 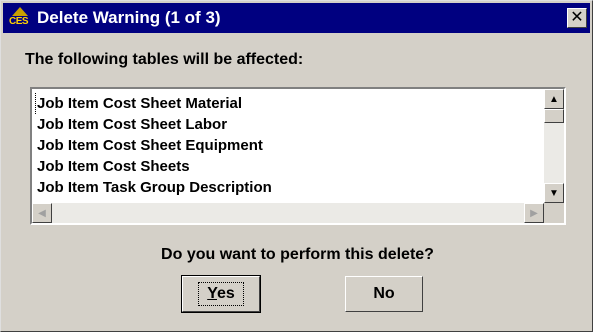 I want to click on app-icon: CES, so click(x=20, y=18).